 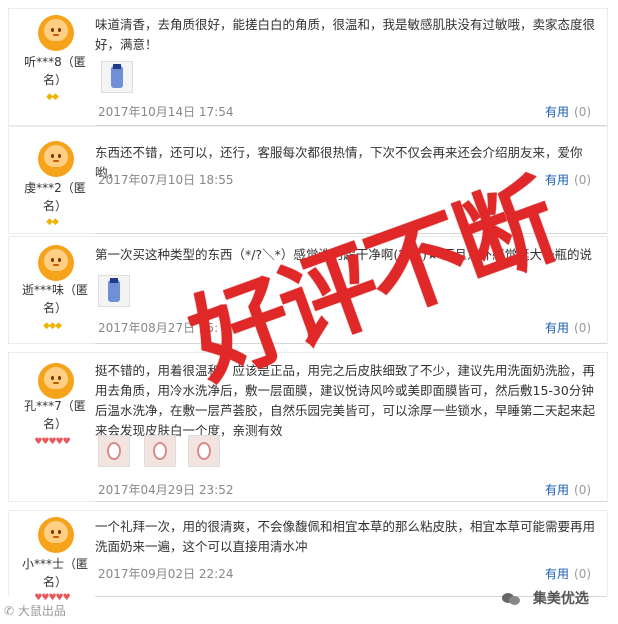 I want to click on reviewer-name: 小***士（匿名）, so click(x=54, y=573).